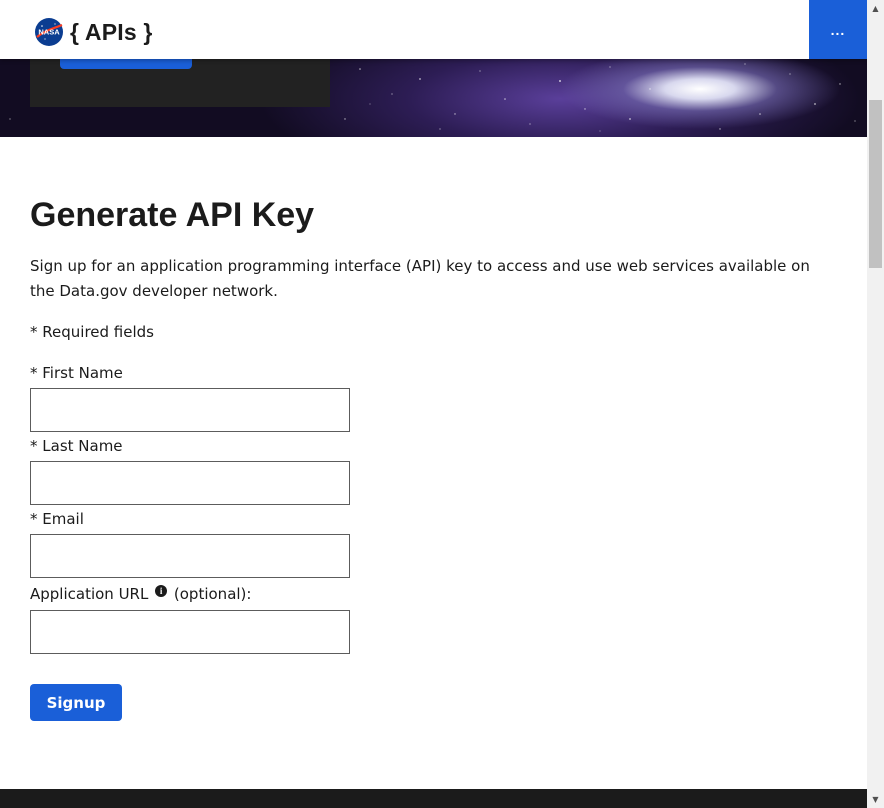  I want to click on scroll-up-arrow-icon: ▲, so click(875, 8).